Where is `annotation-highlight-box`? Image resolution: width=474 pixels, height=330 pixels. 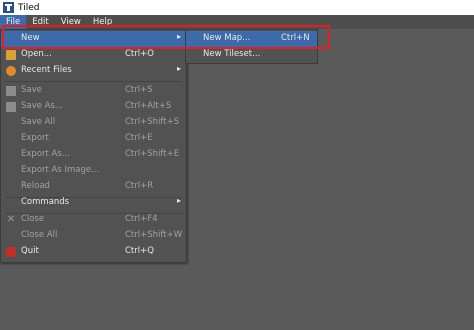 annotation-highlight-box is located at coordinates (166, 37).